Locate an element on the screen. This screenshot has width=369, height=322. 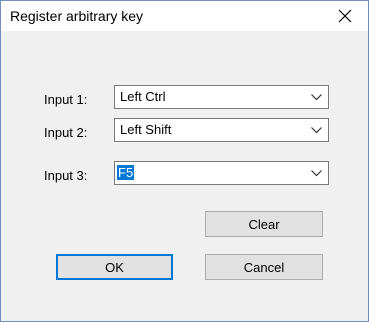
input-3-label: Input 3: is located at coordinates (66, 175).